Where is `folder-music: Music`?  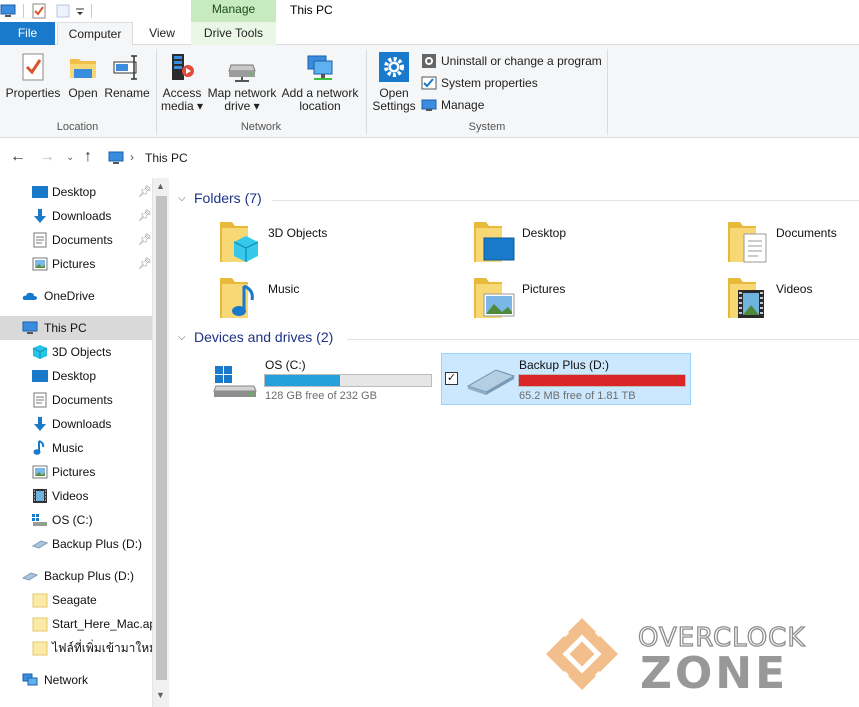
folder-music: Music is located at coordinates (333, 299).